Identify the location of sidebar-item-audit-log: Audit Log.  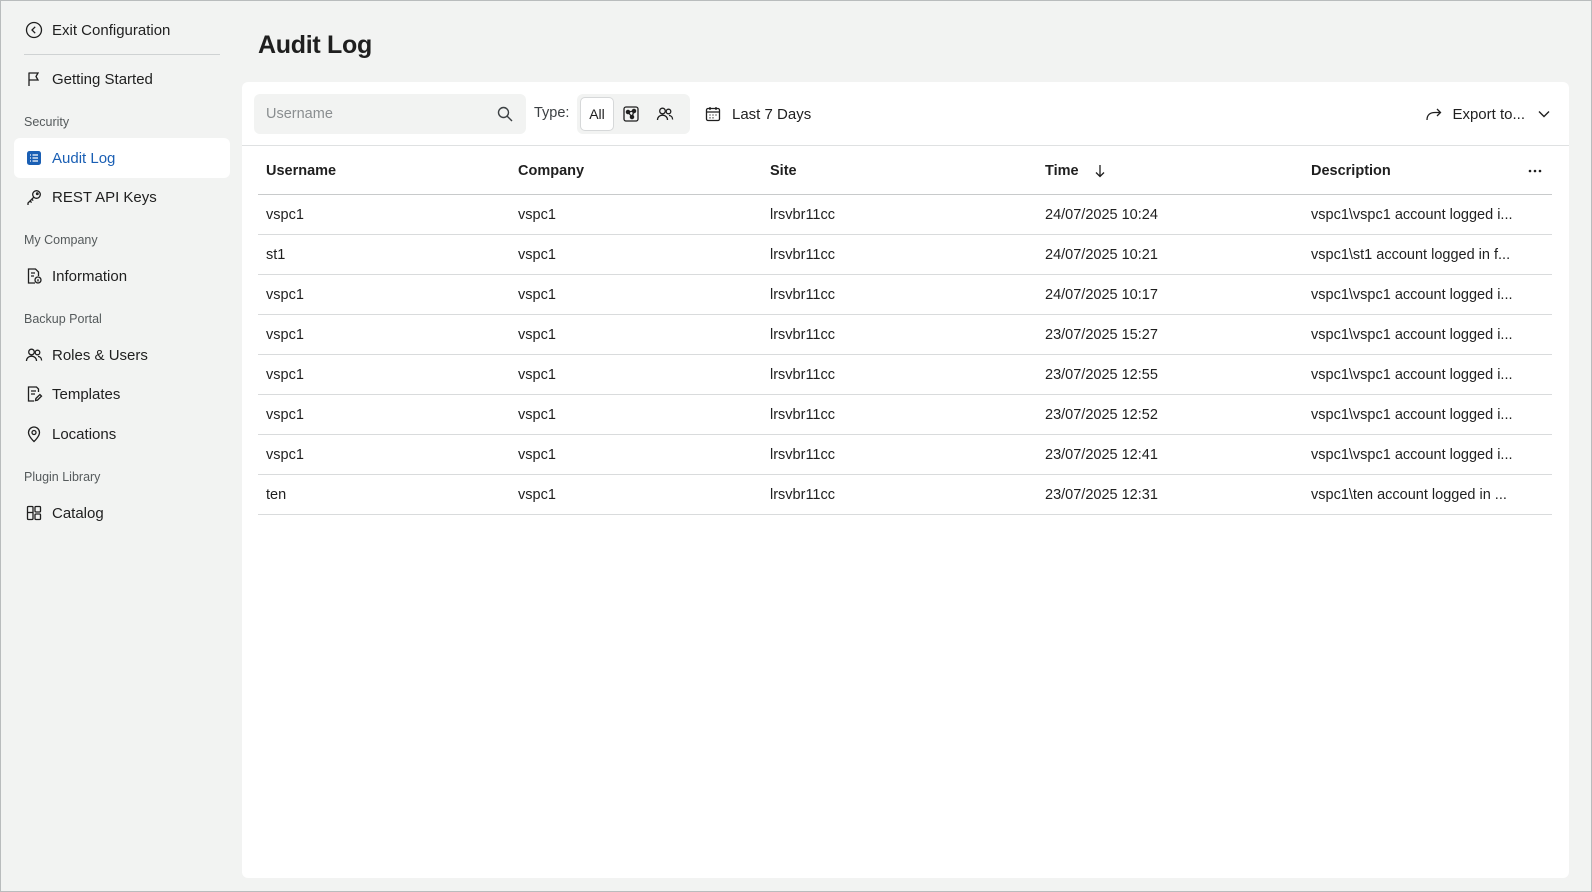
(122, 158).